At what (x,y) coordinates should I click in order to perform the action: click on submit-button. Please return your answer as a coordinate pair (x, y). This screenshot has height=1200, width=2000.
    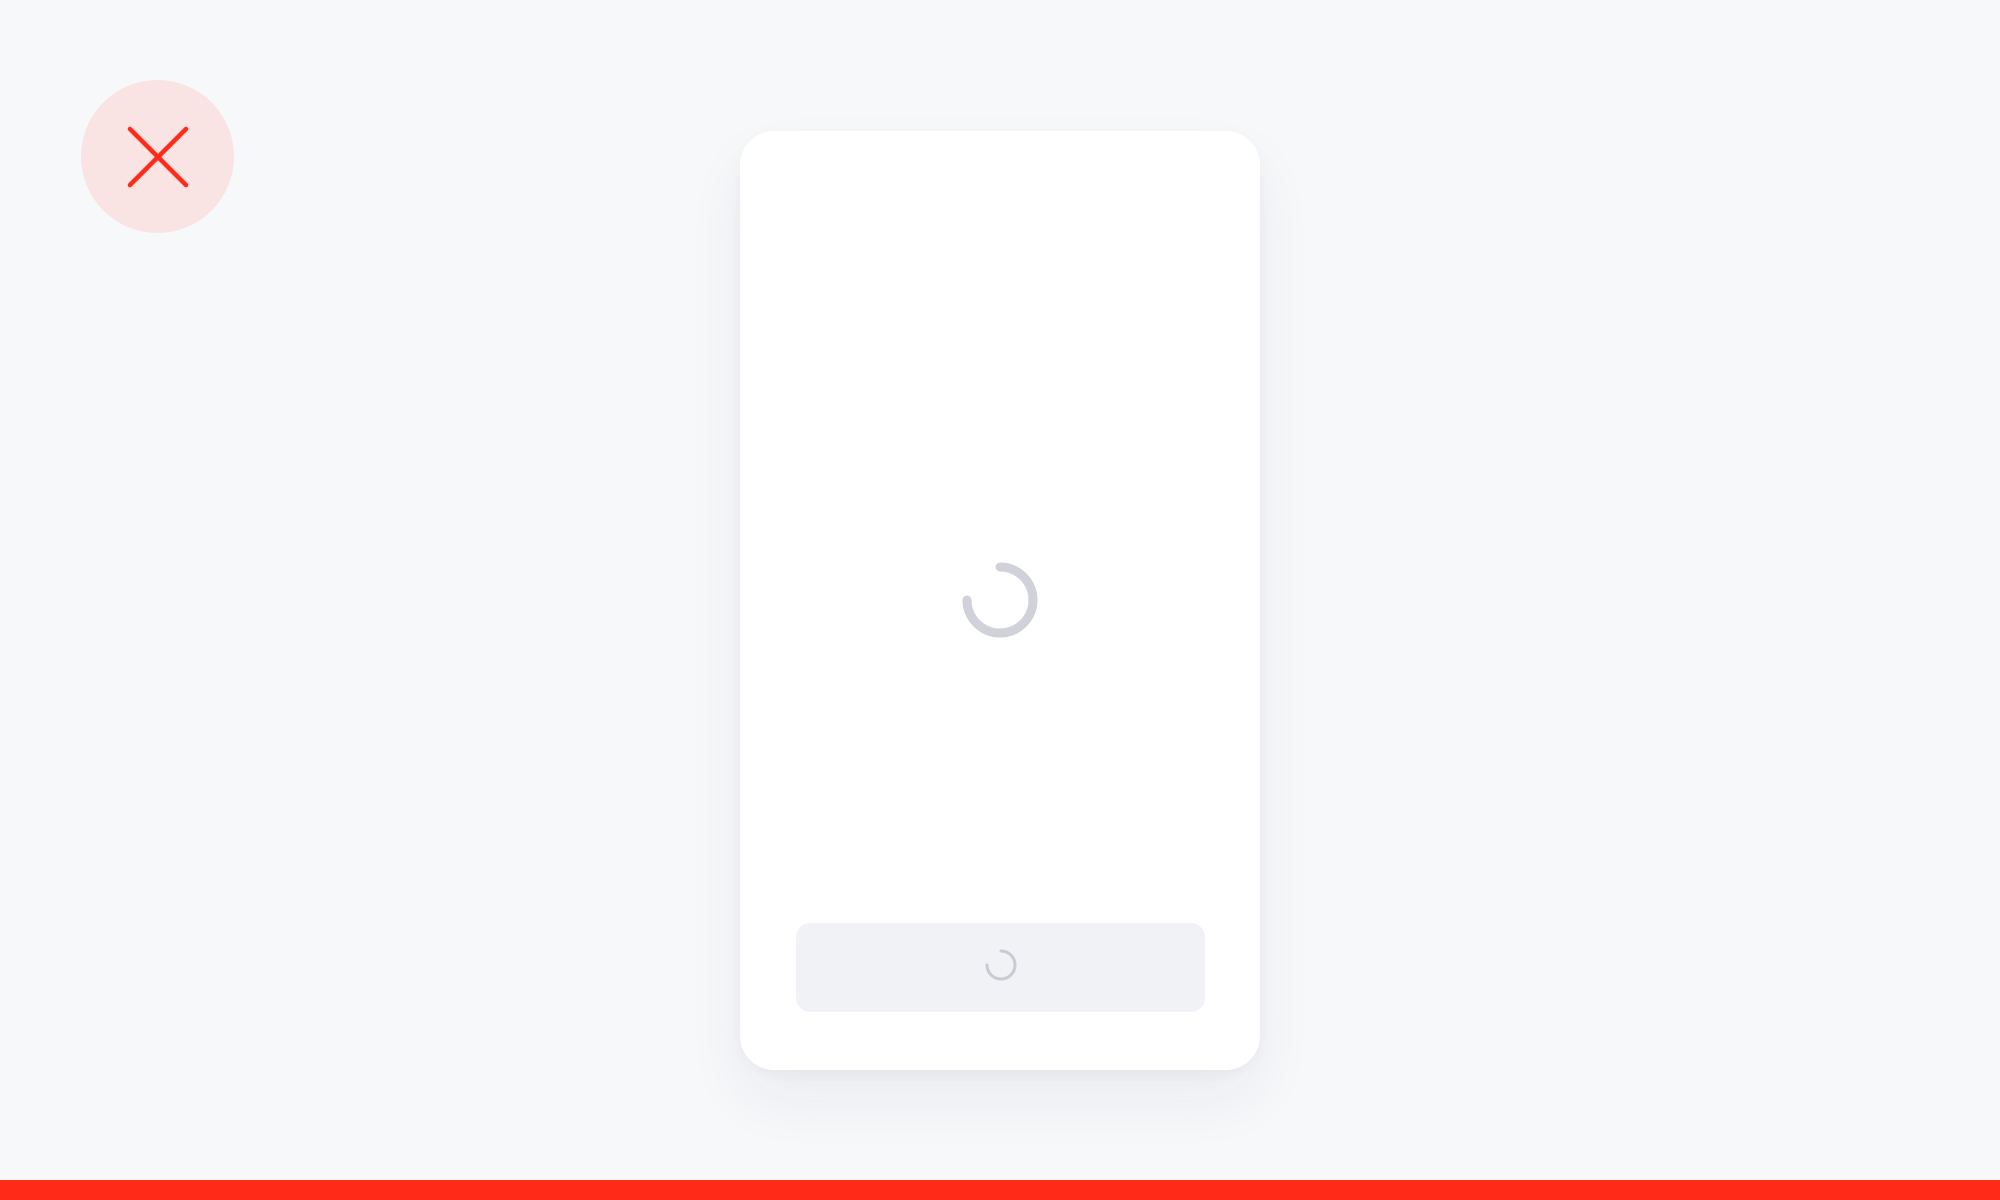
    Looking at the image, I should click on (1000, 967).